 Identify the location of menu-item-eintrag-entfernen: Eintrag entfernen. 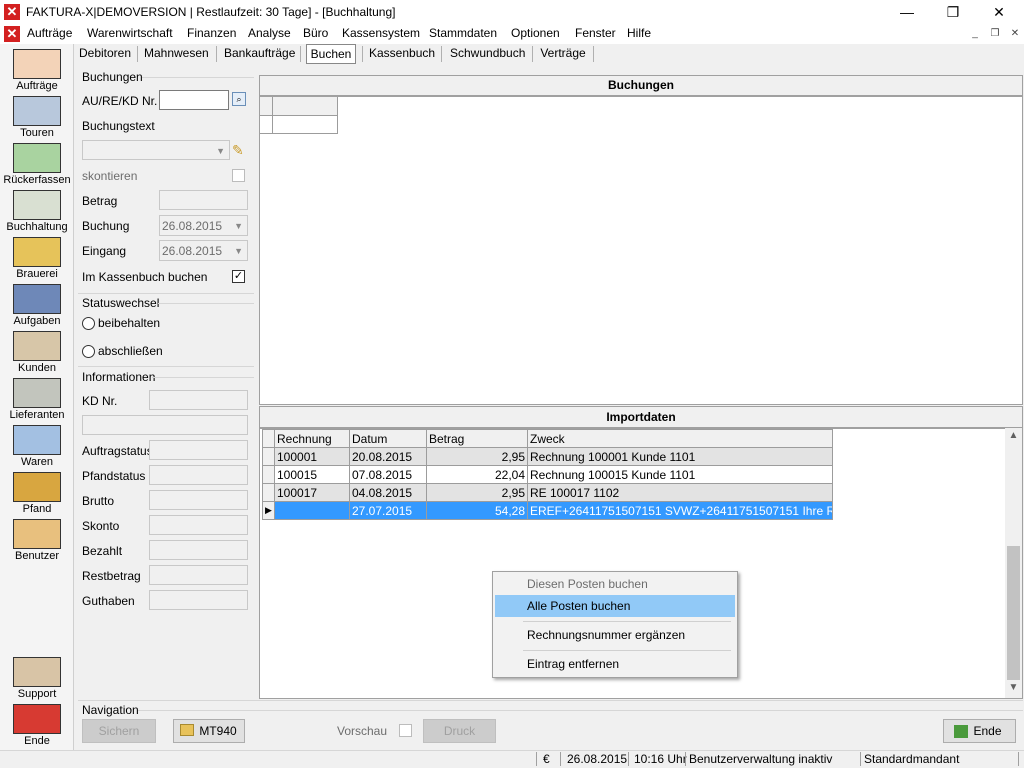
(615, 664).